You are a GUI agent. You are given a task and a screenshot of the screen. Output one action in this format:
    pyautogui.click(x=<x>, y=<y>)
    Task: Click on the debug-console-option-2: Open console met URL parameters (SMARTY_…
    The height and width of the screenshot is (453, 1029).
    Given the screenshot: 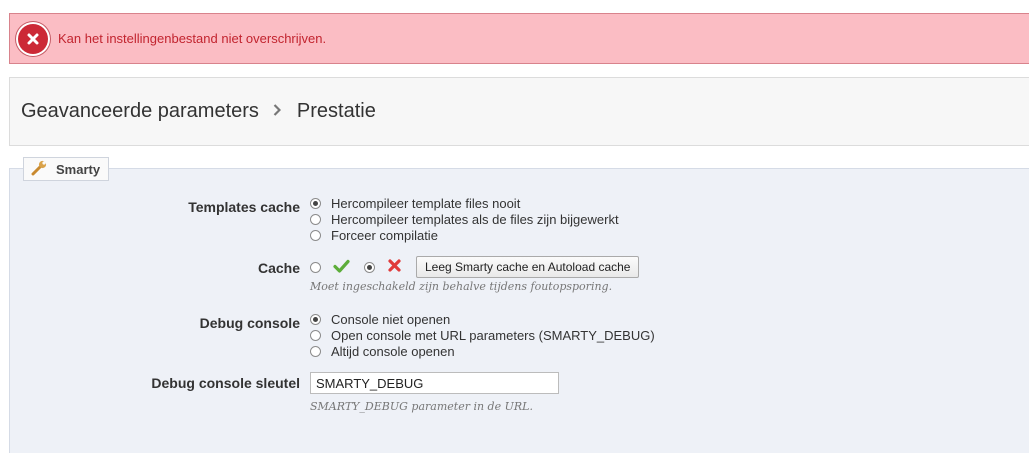 What is the action you would take?
    pyautogui.click(x=482, y=335)
    